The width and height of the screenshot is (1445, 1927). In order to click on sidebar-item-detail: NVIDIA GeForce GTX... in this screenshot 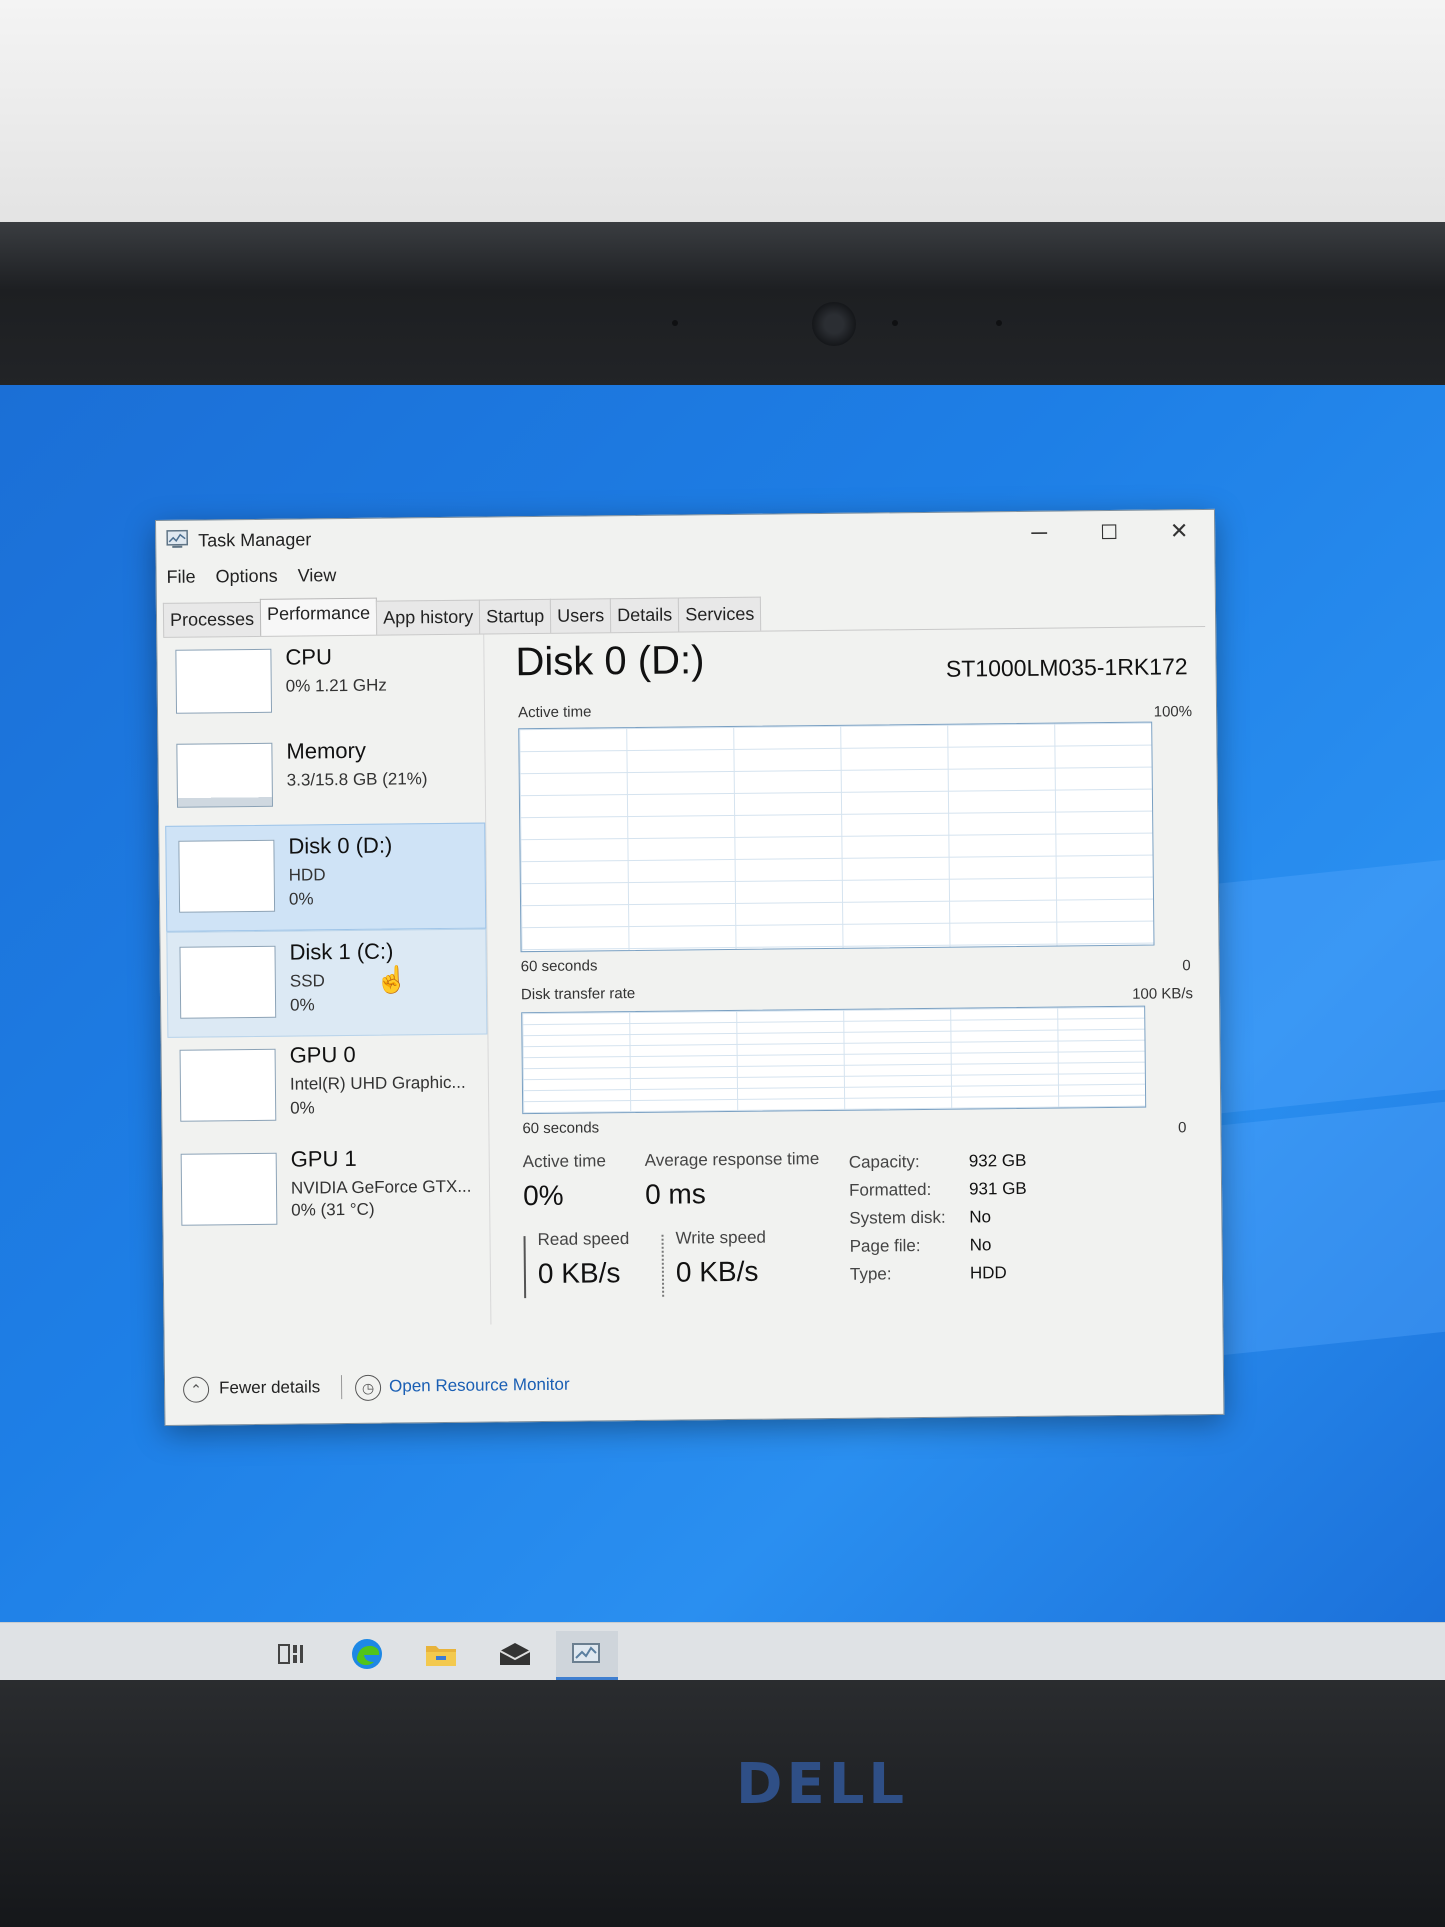, I will do `click(381, 1187)`.